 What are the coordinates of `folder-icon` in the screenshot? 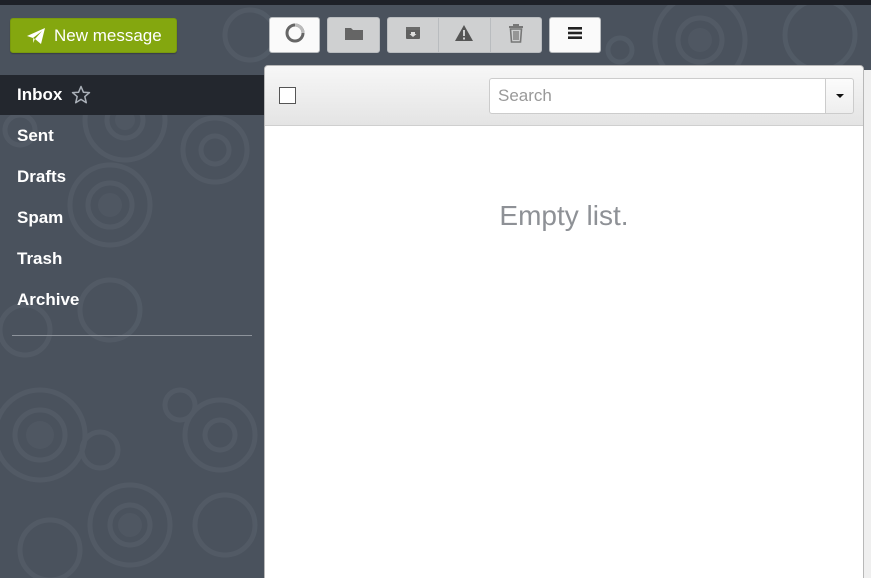 It's located at (354, 35).